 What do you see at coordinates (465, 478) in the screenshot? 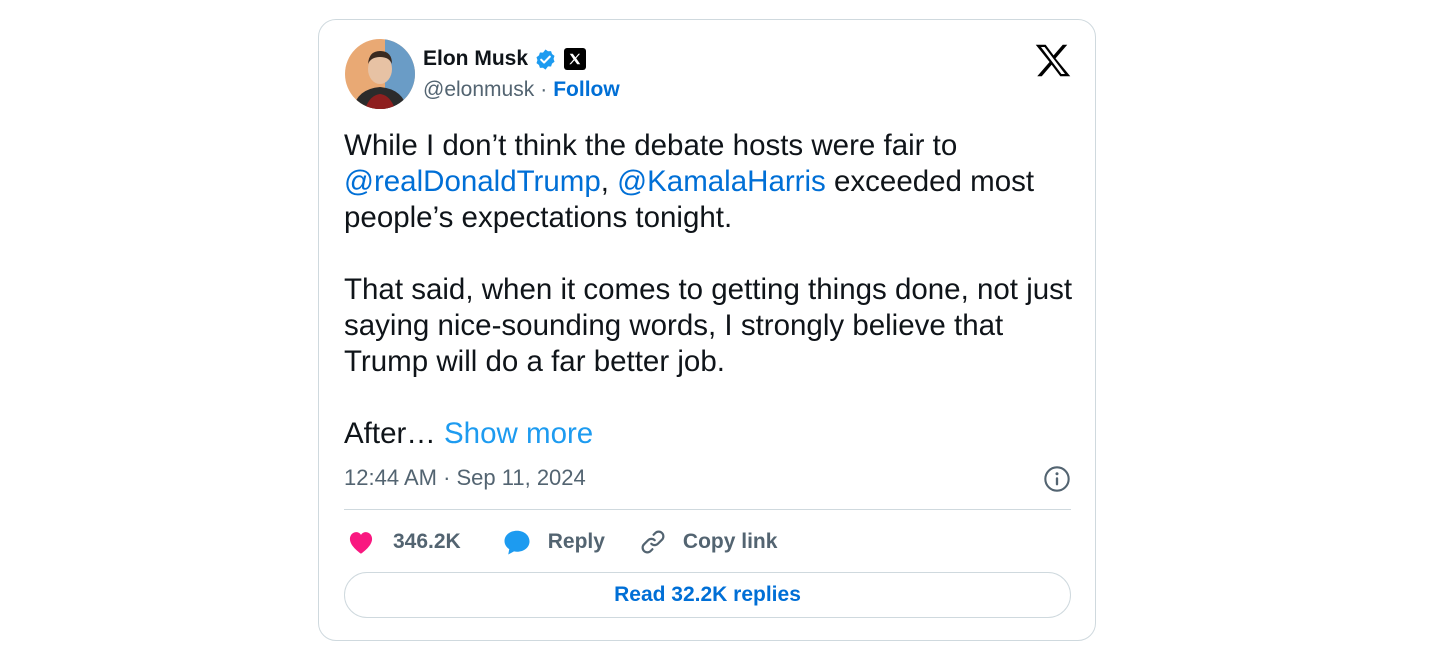
I see `tweet-timestamp: 12:44 AM · Sep 11, 2024` at bounding box center [465, 478].